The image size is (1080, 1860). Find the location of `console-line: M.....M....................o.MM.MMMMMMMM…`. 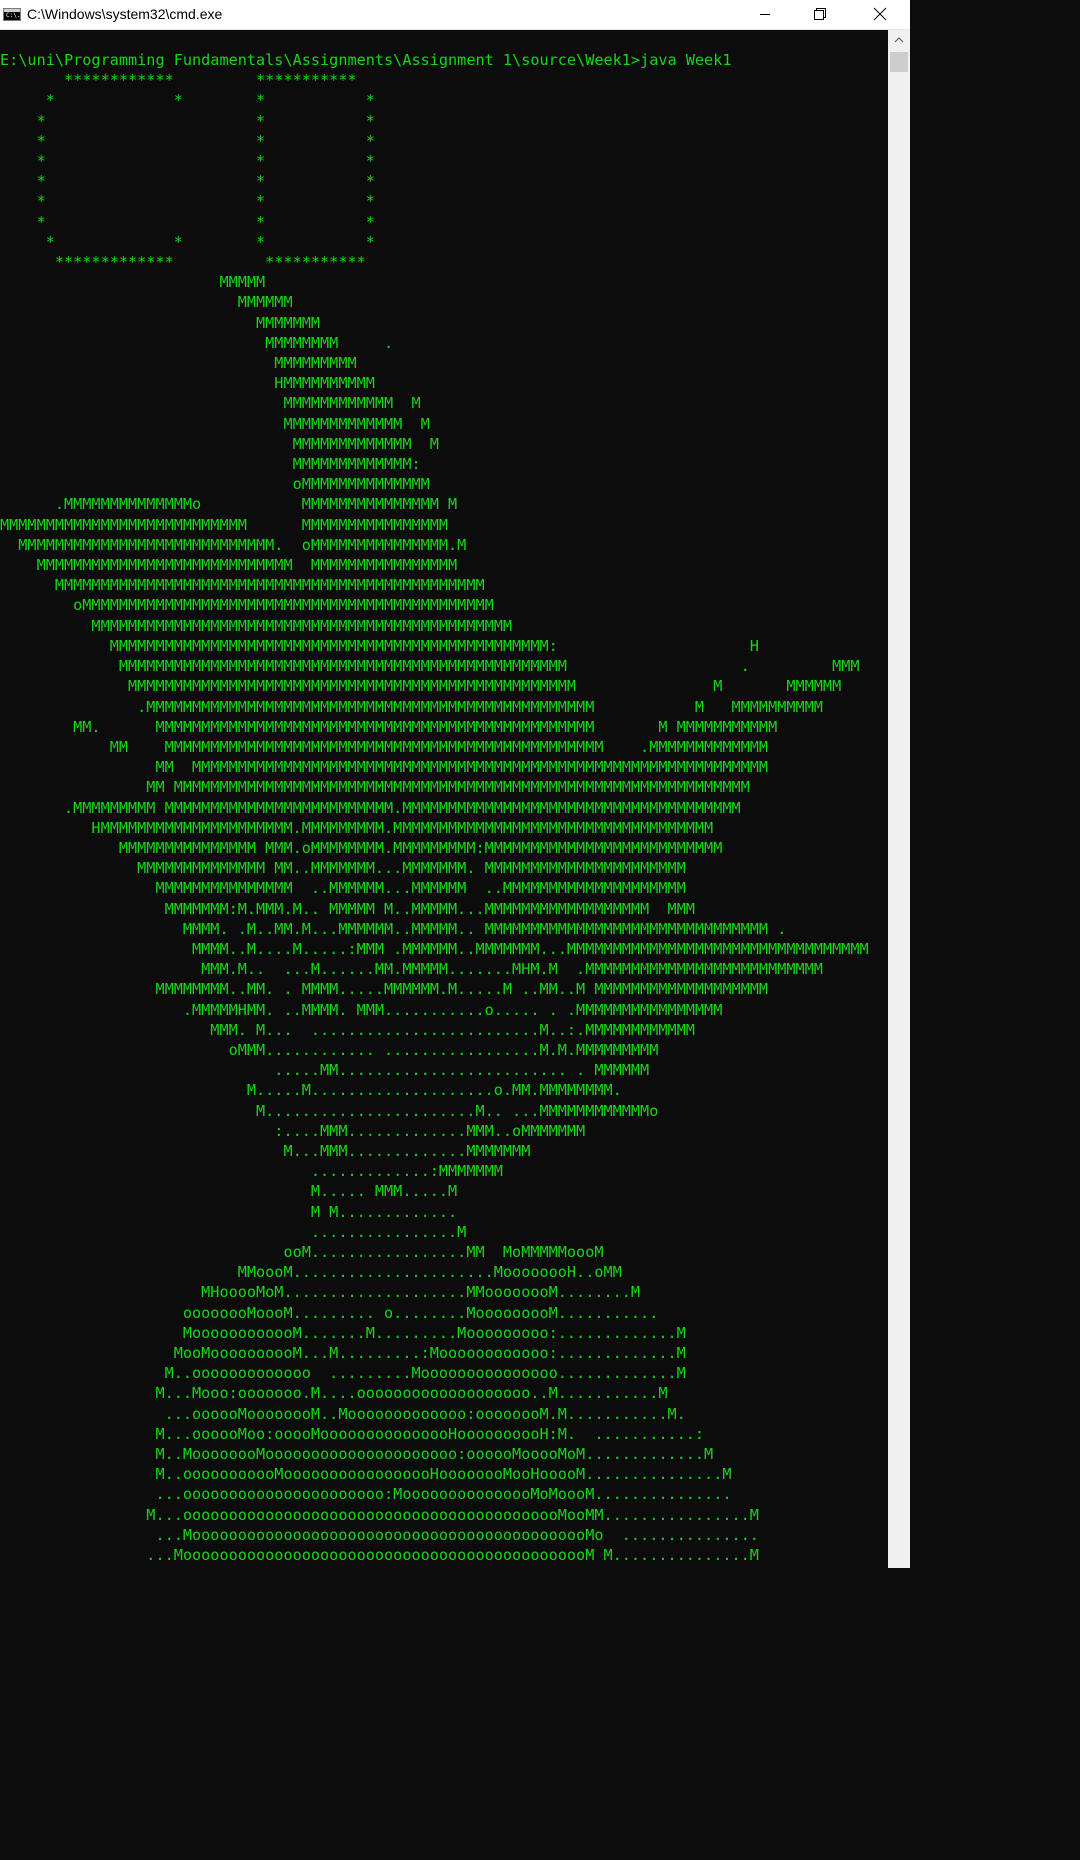

console-line: M.....M....................o.MM.MMMMMMMM… is located at coordinates (311, 1090).